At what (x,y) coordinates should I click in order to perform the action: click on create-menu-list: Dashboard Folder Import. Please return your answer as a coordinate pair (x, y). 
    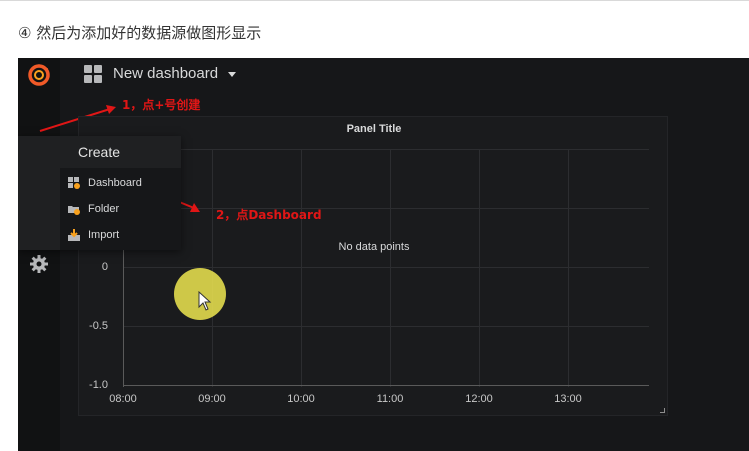
    Looking at the image, I should click on (120, 209).